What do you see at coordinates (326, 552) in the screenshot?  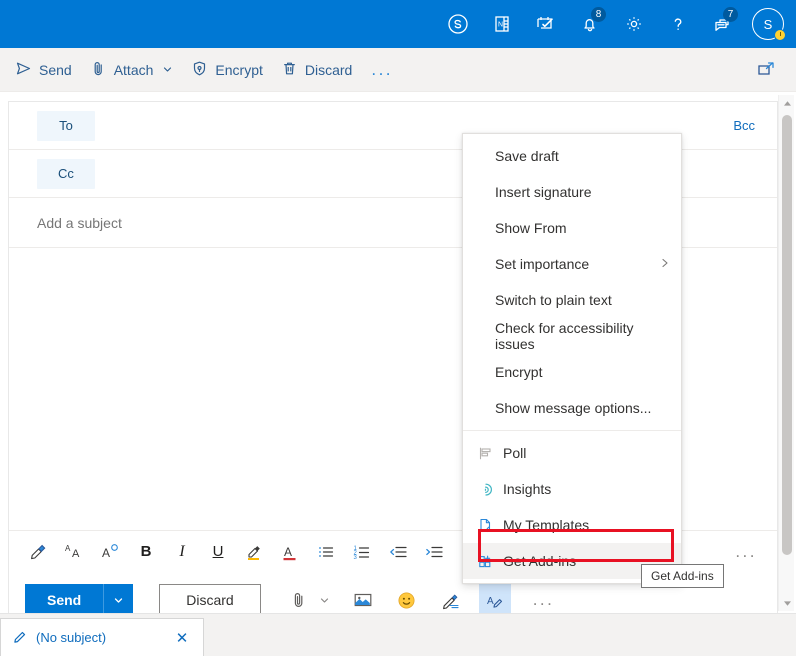 I see `bulleted-list-icon` at bounding box center [326, 552].